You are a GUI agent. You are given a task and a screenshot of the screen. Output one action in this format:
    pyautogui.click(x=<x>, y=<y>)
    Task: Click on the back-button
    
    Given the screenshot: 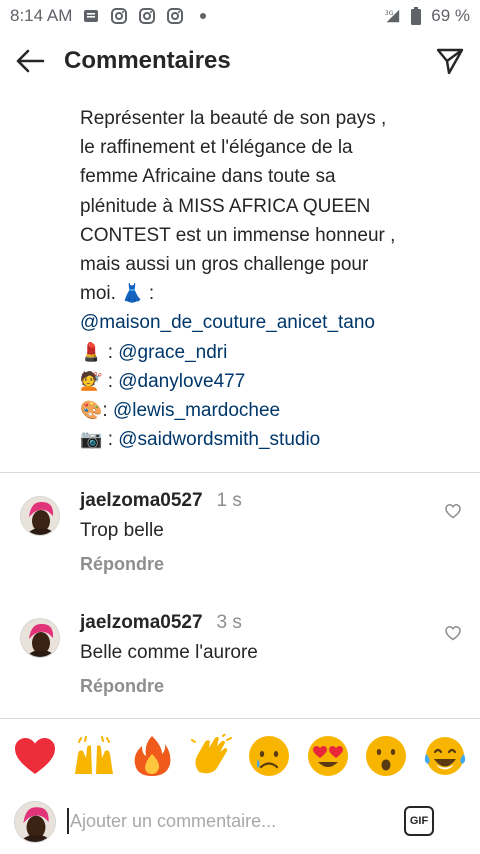 What is the action you would take?
    pyautogui.click(x=30, y=61)
    